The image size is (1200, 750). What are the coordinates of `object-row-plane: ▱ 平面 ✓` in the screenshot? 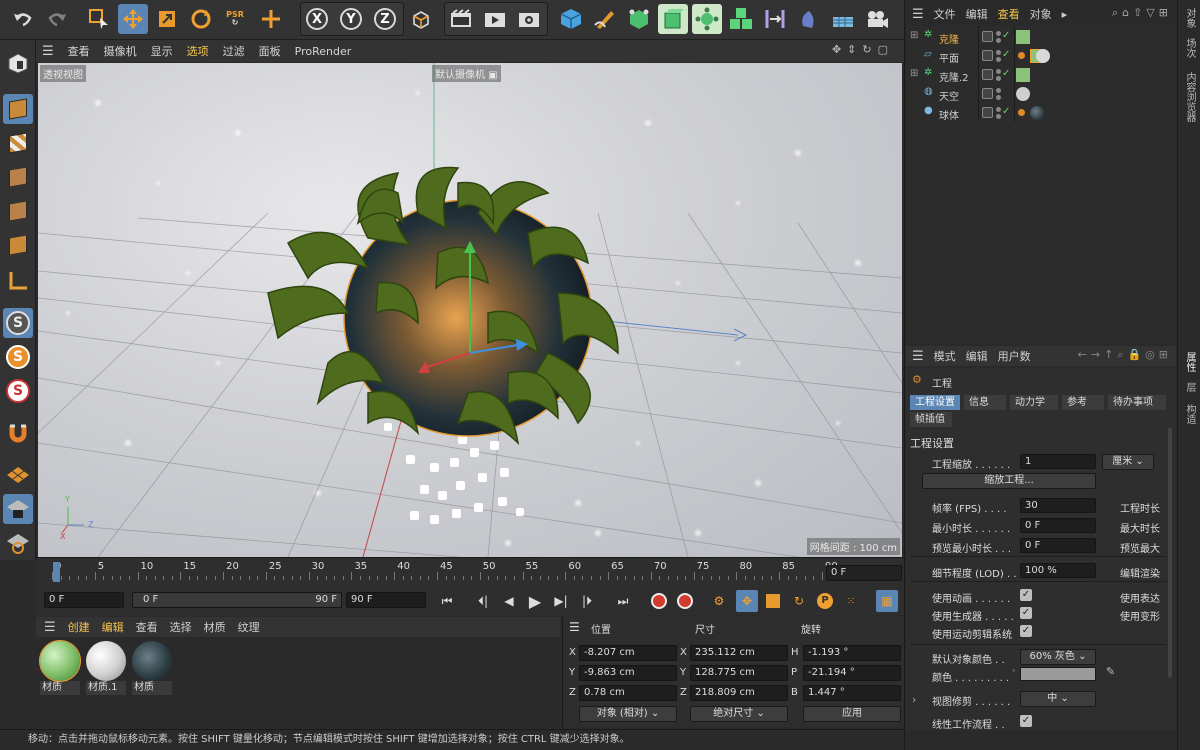 It's located at (1041, 56).